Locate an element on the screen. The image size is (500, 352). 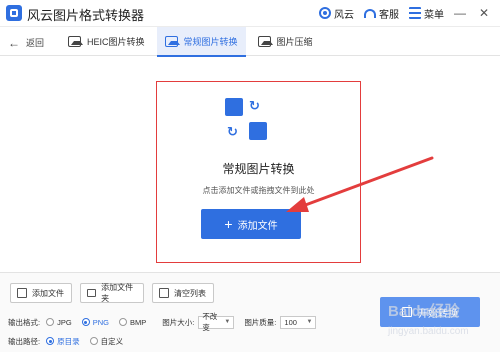
menu-button: 菜单 is located at coordinates (426, 13).